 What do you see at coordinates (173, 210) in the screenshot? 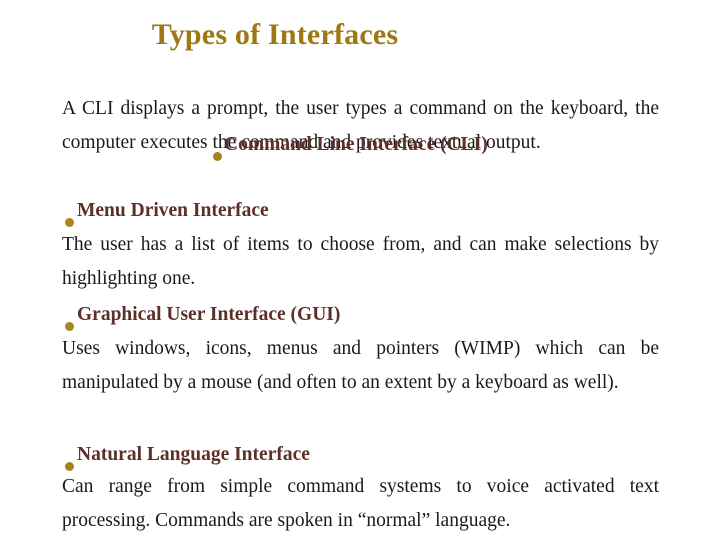
I see `section-heading-menu-driven-interface: Menu Driven Interface` at bounding box center [173, 210].